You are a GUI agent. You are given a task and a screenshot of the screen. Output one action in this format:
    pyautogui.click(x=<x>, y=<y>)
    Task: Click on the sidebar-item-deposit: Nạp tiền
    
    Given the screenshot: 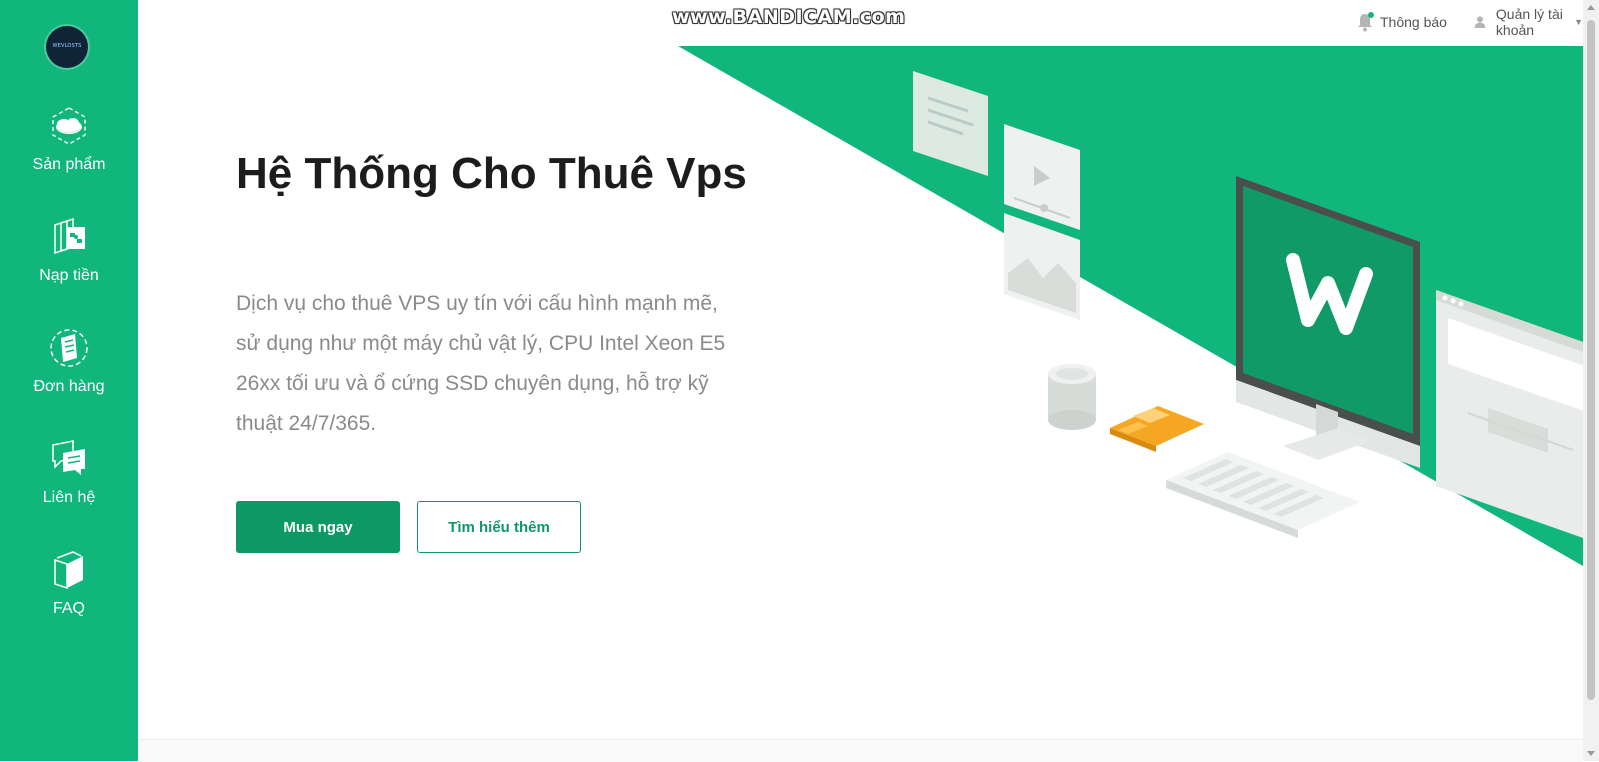 What is the action you would take?
    pyautogui.click(x=69, y=265)
    